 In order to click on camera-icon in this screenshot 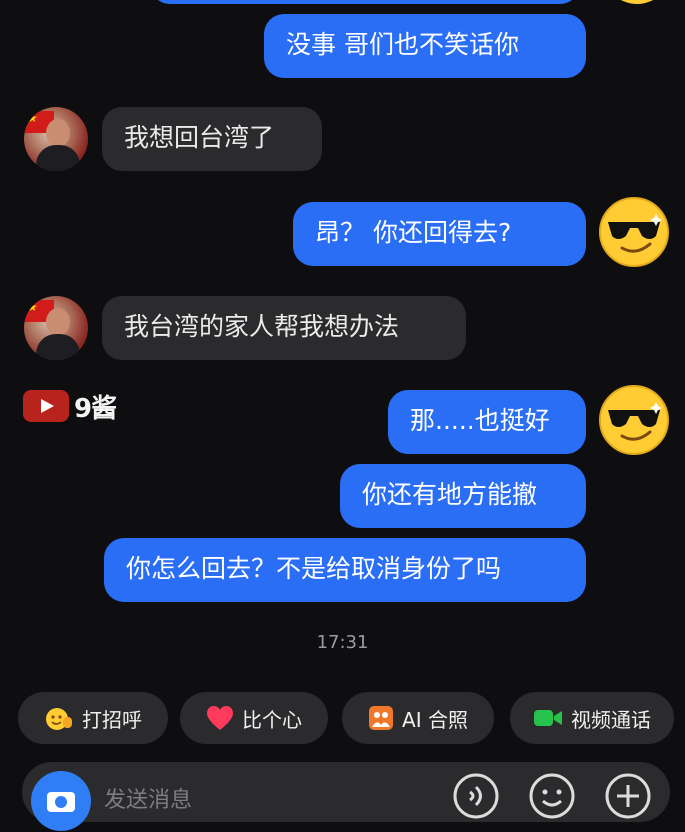, I will do `click(61, 801)`.